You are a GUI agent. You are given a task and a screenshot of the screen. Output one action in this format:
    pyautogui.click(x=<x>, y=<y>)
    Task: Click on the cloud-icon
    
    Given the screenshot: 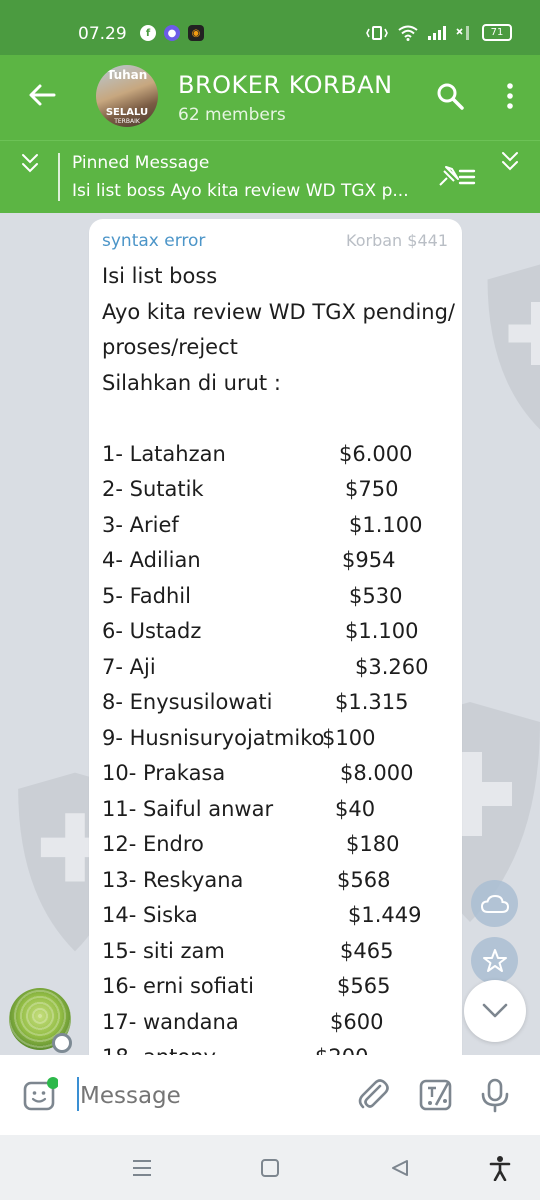 What is the action you would take?
    pyautogui.click(x=494, y=903)
    